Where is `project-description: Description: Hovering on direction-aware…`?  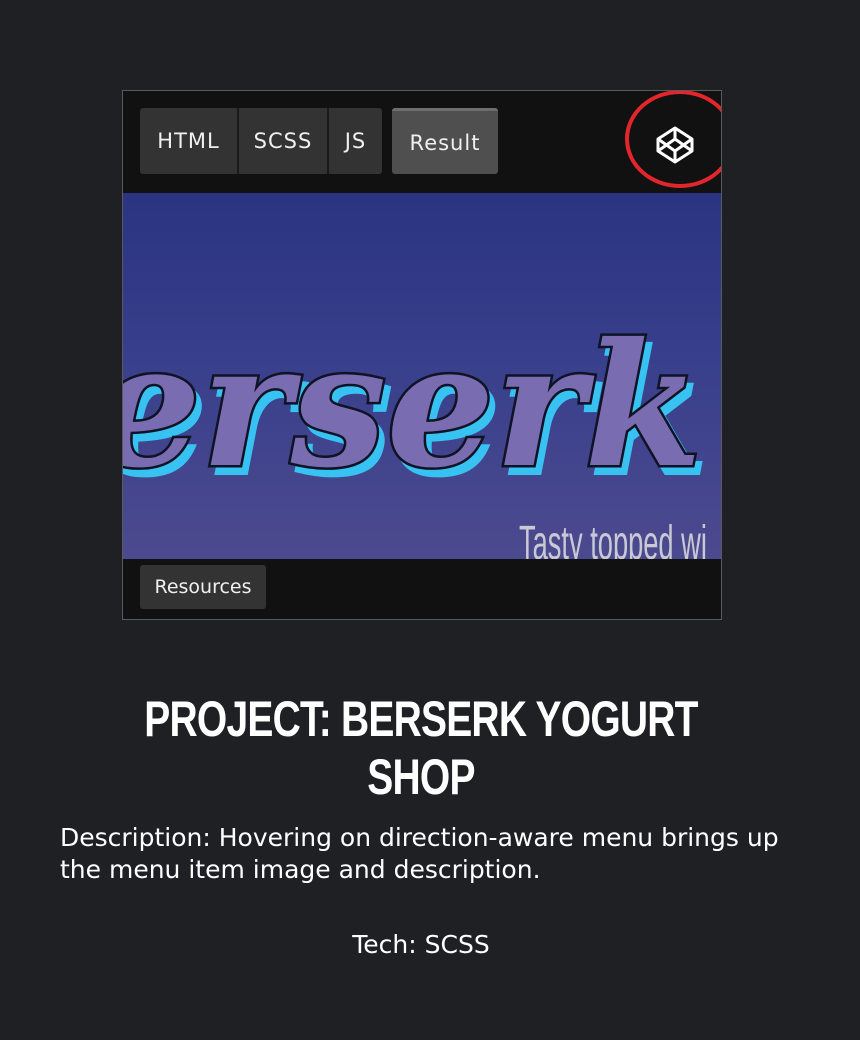 project-description: Description: Hovering on direction-aware… is located at coordinates (419, 853).